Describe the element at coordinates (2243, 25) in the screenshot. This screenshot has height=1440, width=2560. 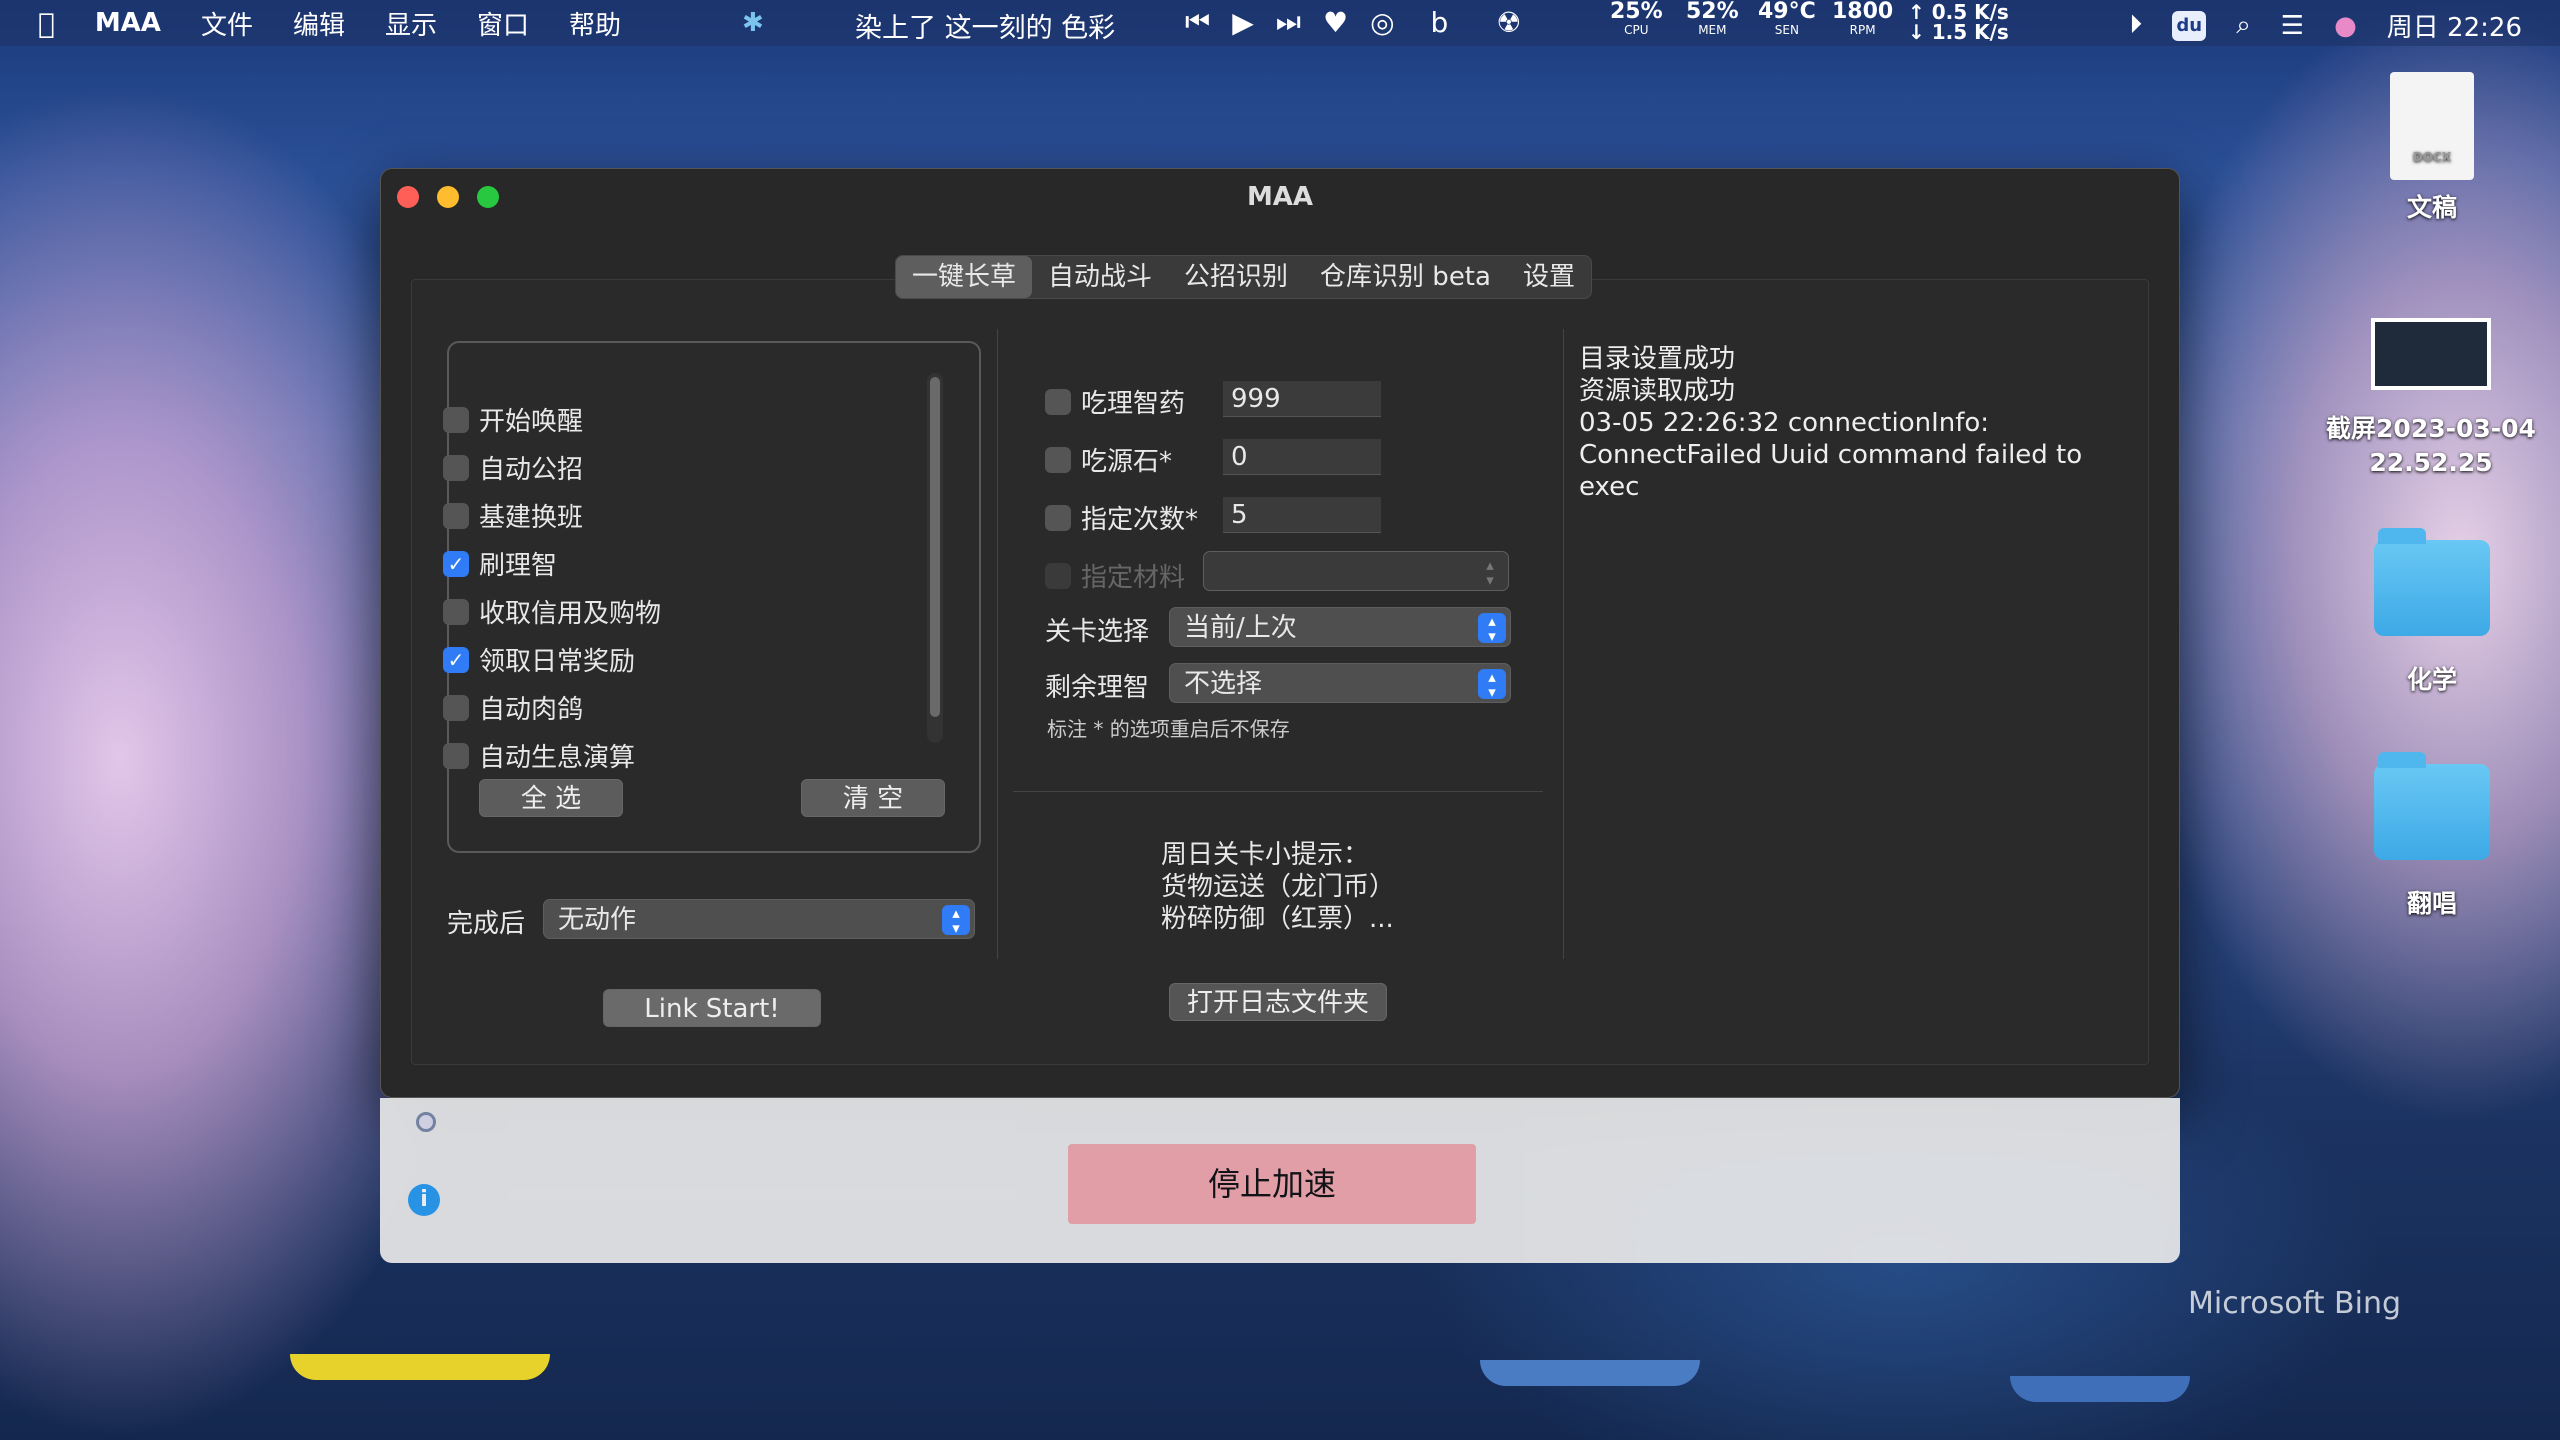
I see `search-icon: ⌕` at that location.